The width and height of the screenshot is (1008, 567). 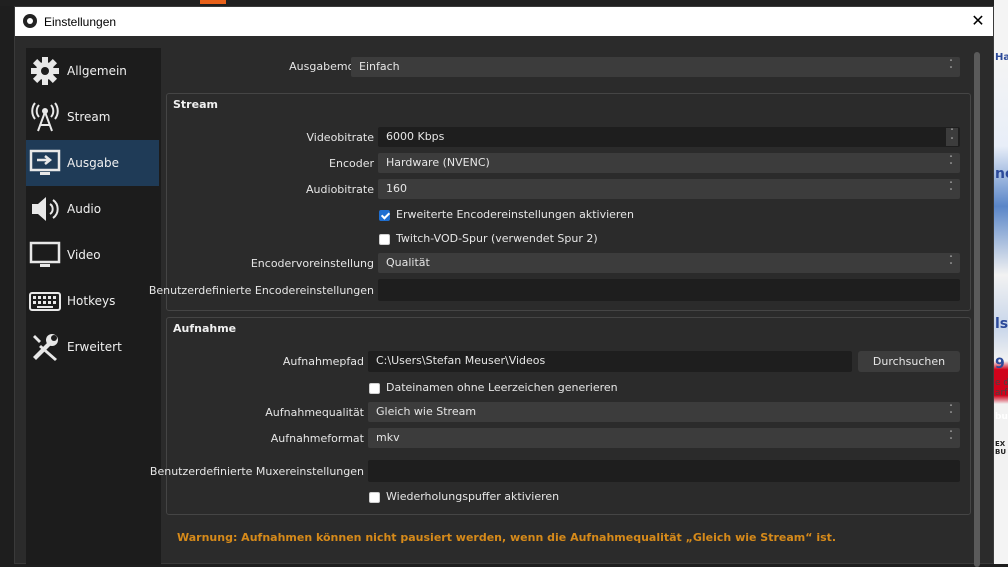 I want to click on sidebar-item-ausgabe: Ausgabe, so click(x=92, y=163).